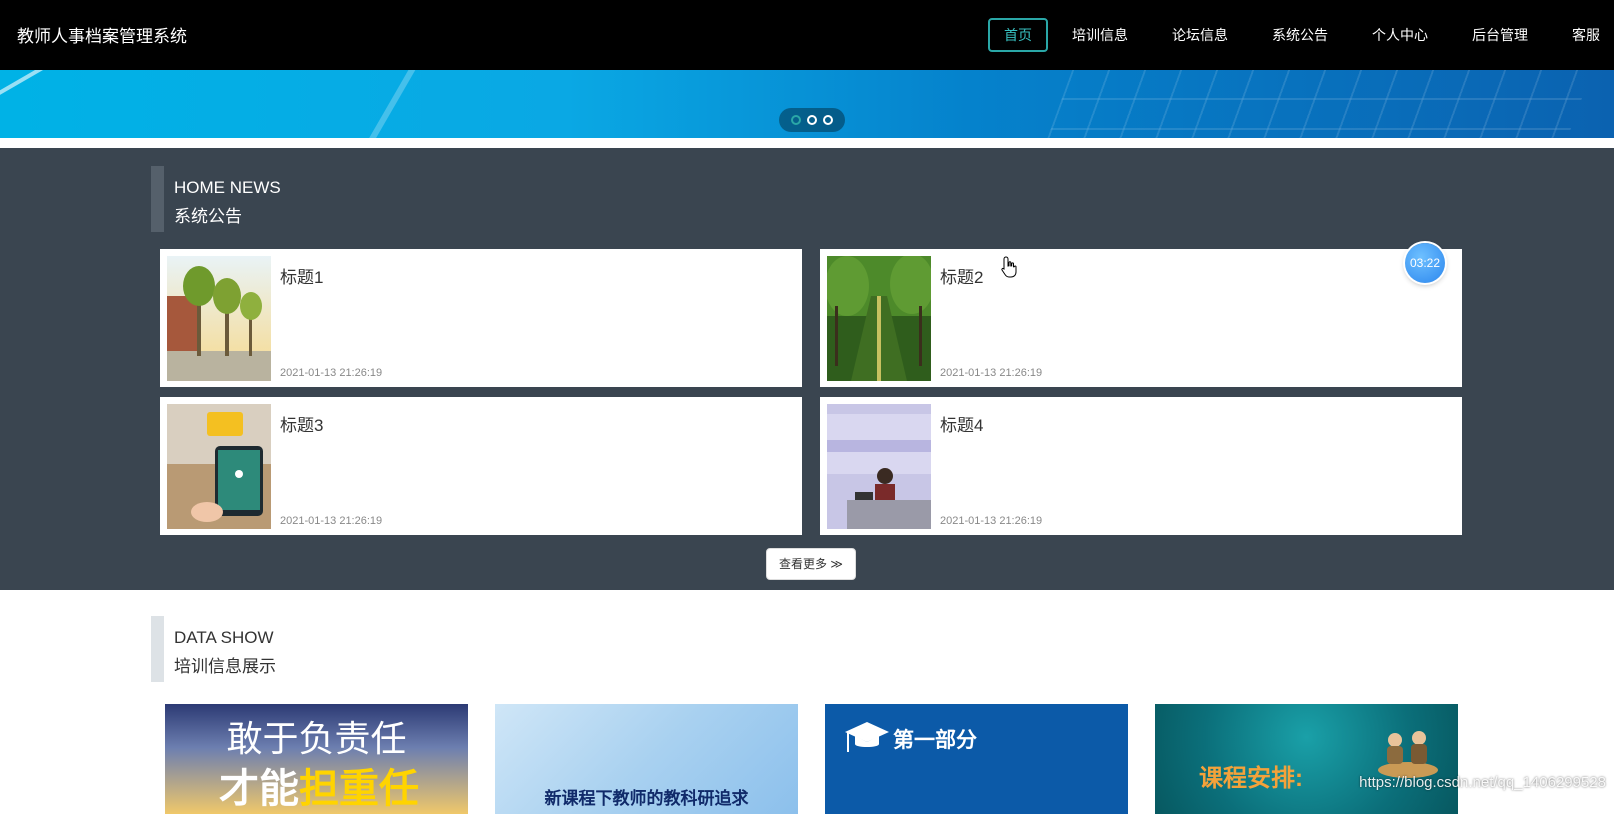 The height and width of the screenshot is (814, 1614). Describe the element at coordinates (646, 799) in the screenshot. I see `training-card-text: 新课程下教师的教科研追求` at that location.